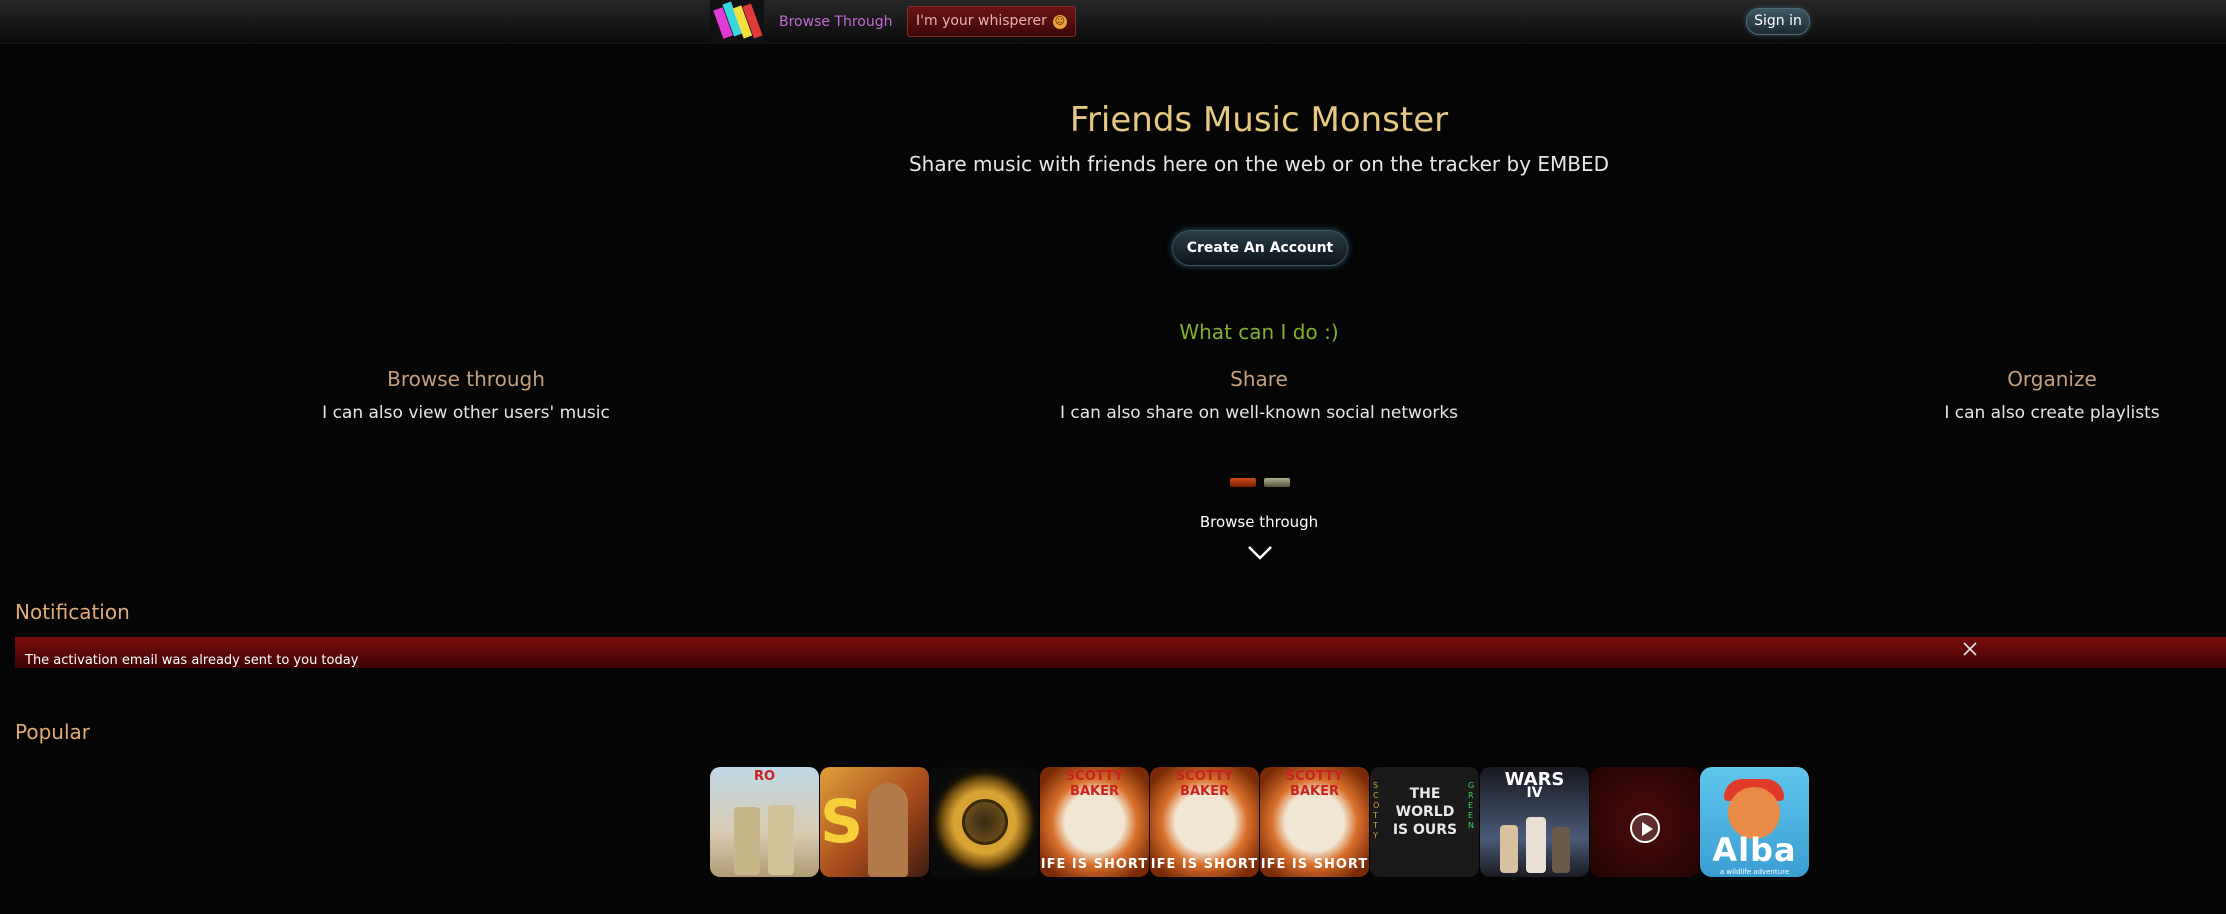  Describe the element at coordinates (737, 22) in the screenshot. I see `site-logo` at that location.